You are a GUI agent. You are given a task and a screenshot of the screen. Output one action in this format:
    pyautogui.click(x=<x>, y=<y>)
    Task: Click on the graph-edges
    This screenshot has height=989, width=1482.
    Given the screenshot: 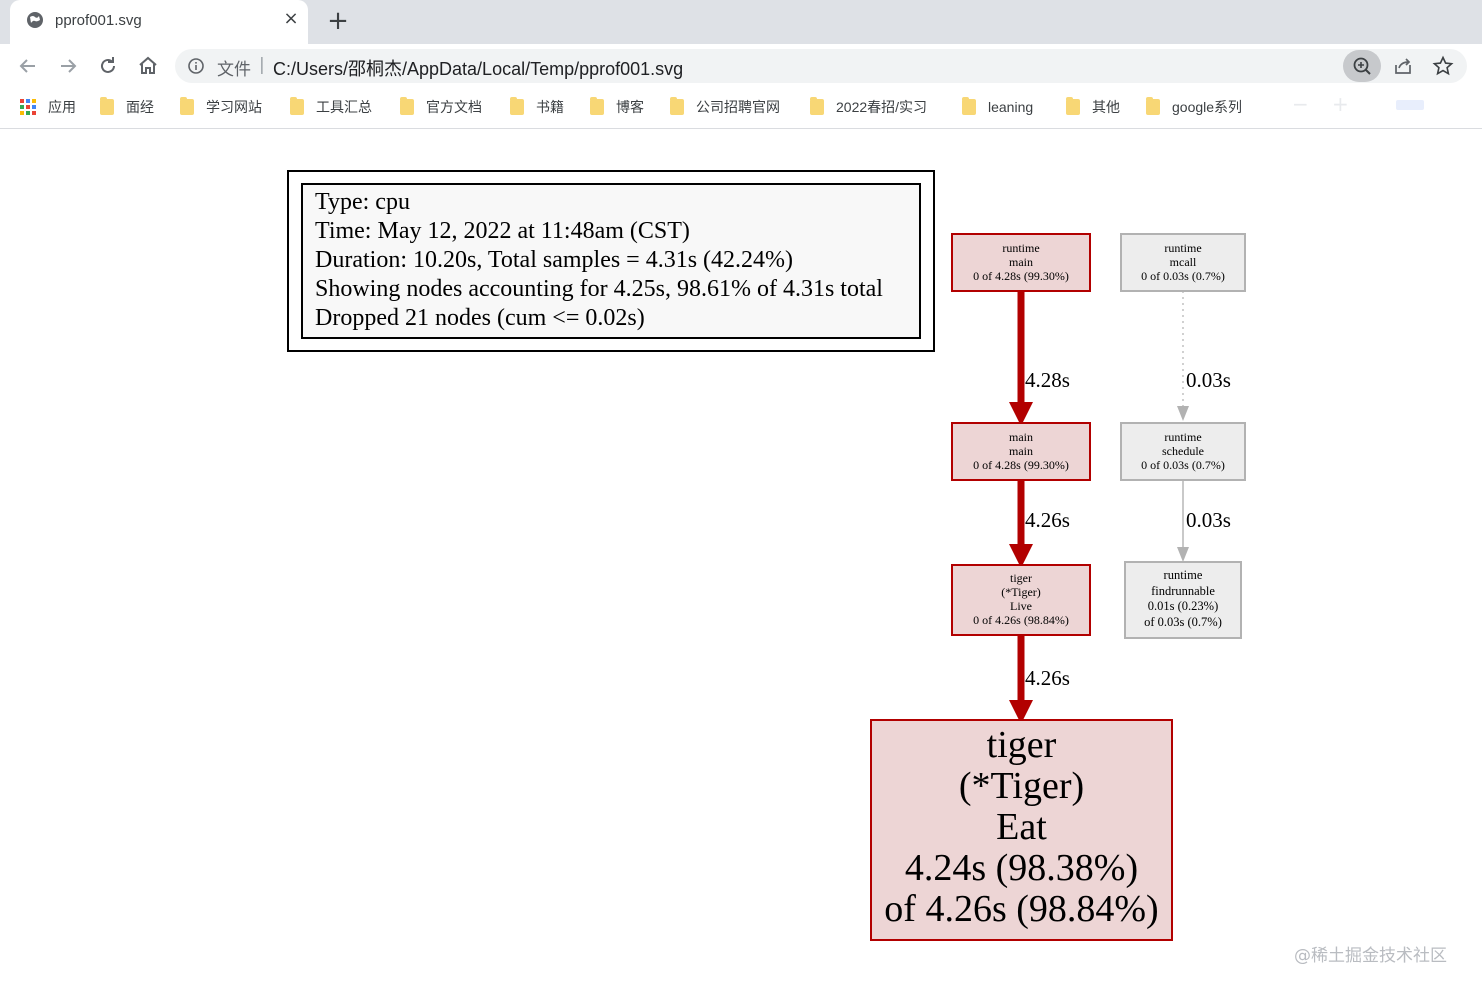 What is the action you would take?
    pyautogui.click(x=1099, y=507)
    